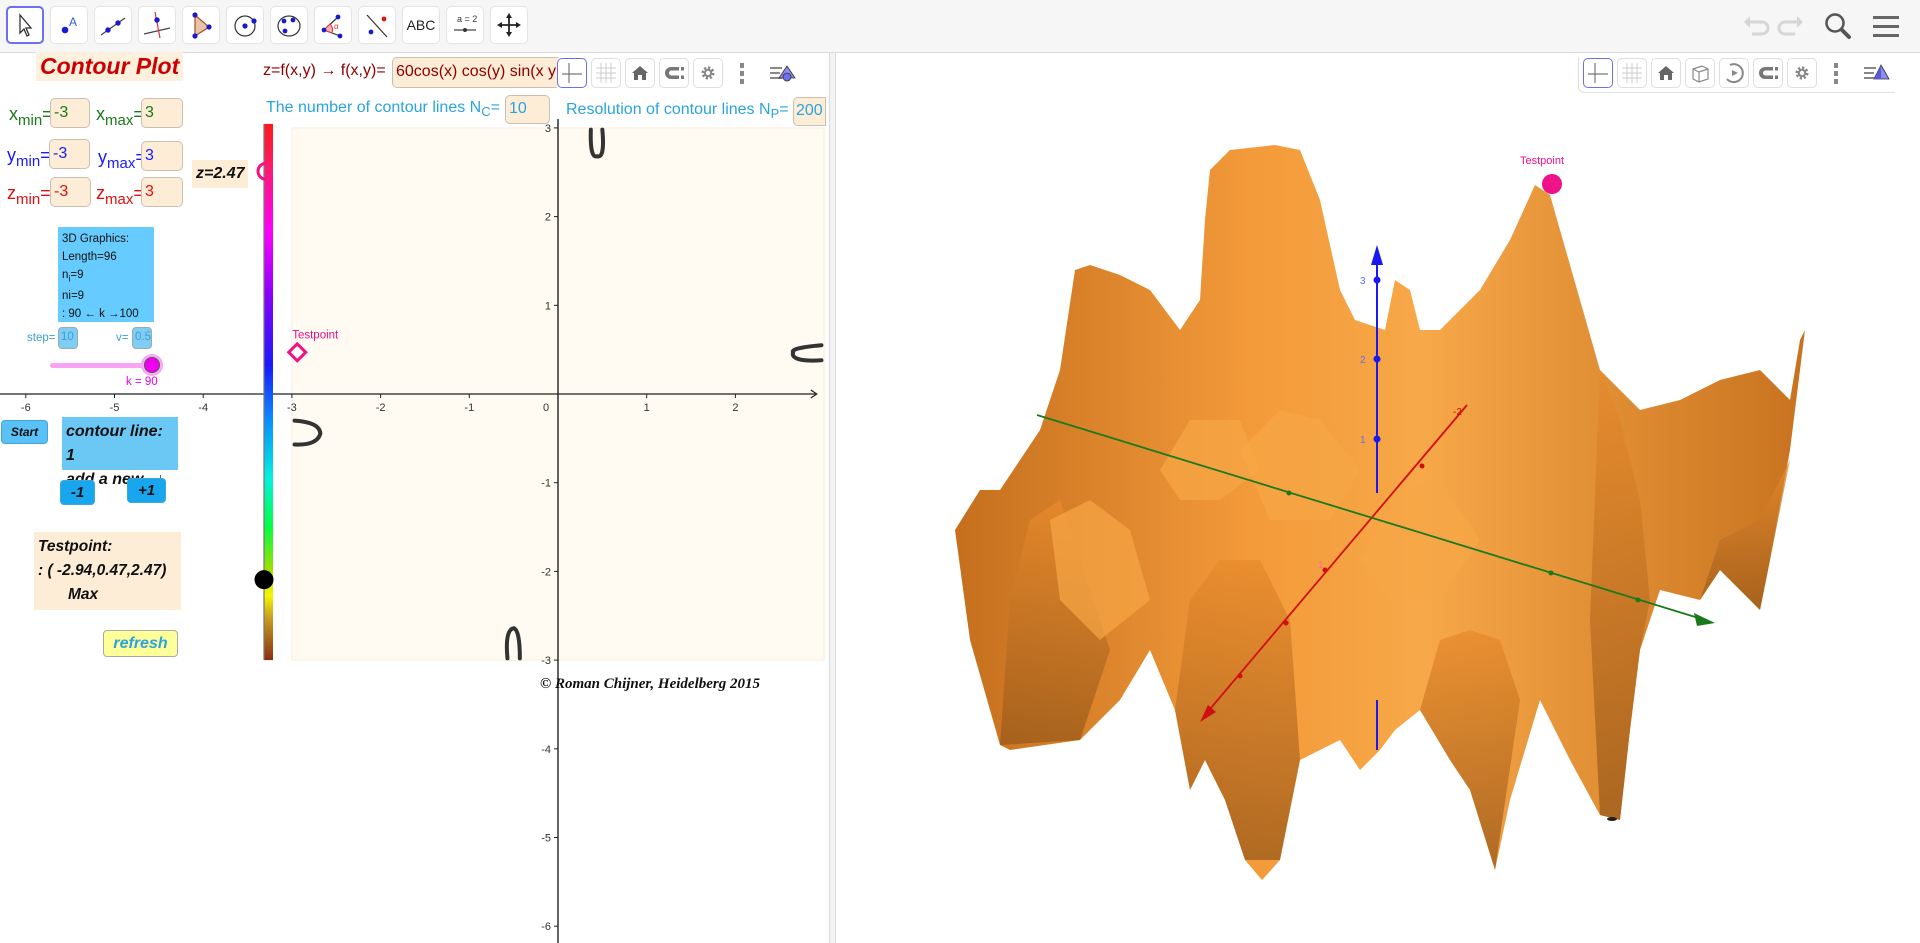 The image size is (1920, 943). I want to click on surface-fold, so click(1470, 750).